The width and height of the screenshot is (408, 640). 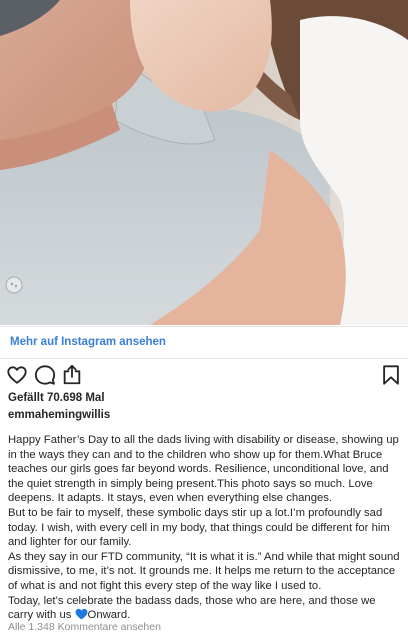 I want to click on share-icon, so click(x=72, y=375).